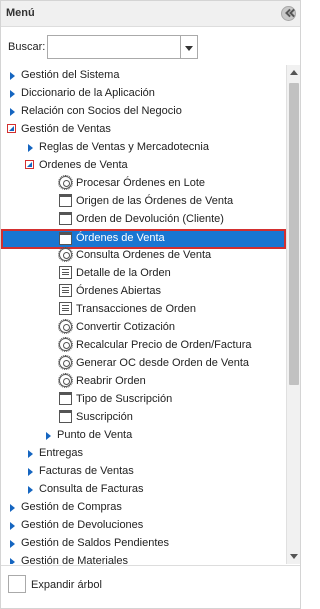 The height and width of the screenshot is (609, 320). What do you see at coordinates (101, 111) in the screenshot?
I see `tree-item-label: Relación con Socios del Negocio` at bounding box center [101, 111].